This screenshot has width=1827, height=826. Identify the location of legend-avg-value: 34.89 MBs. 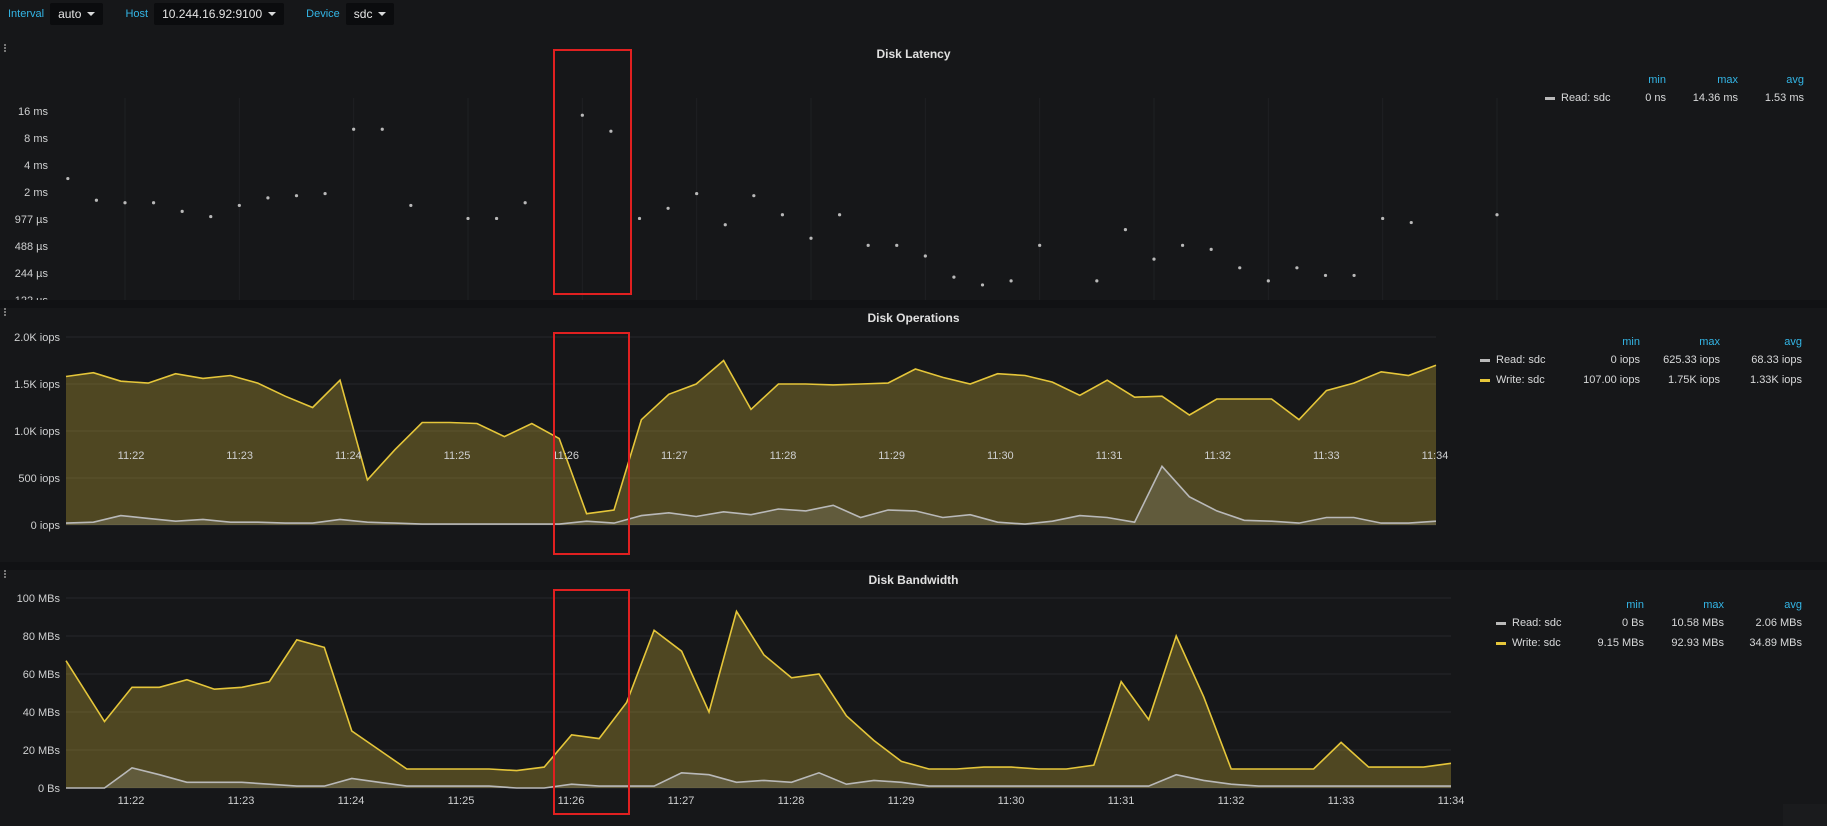
(1775, 643).